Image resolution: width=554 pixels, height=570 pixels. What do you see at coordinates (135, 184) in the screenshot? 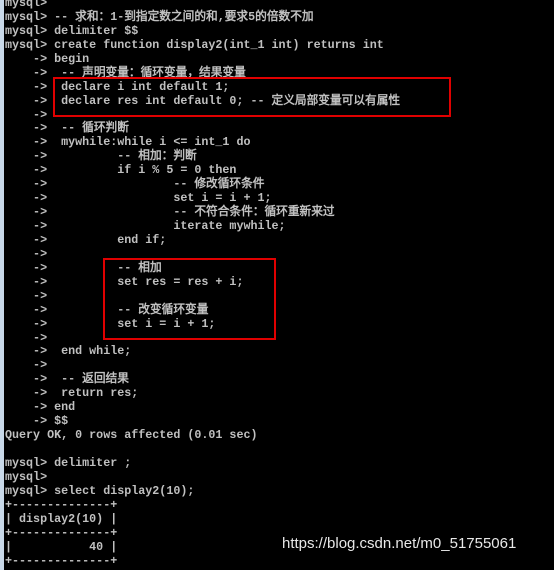
I see `terminal-line: -> -- 修改循环条件` at bounding box center [135, 184].